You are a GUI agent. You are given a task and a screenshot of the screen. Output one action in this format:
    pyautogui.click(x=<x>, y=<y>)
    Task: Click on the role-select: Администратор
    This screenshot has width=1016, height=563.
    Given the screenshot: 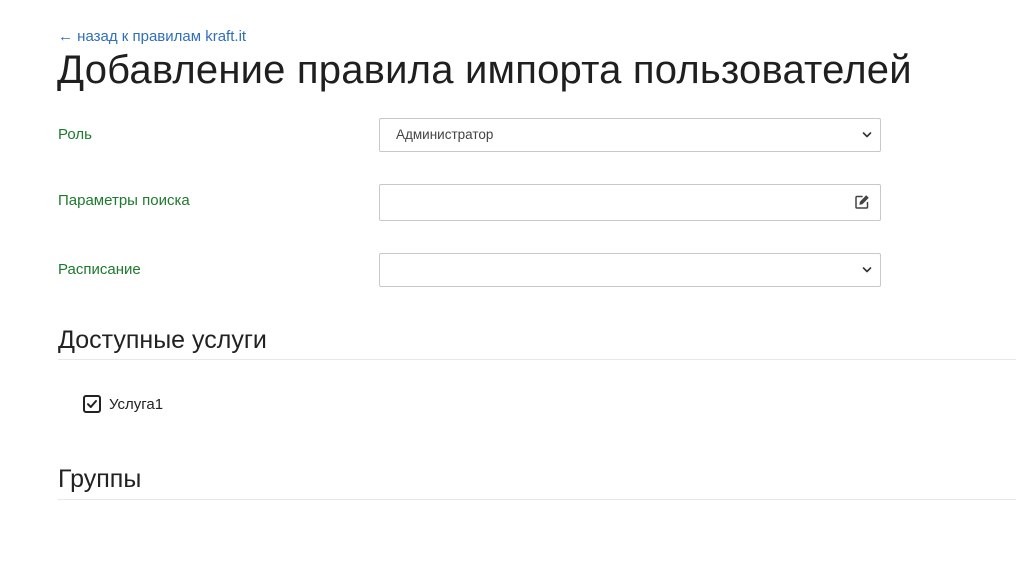 What is the action you would take?
    pyautogui.click(x=630, y=135)
    